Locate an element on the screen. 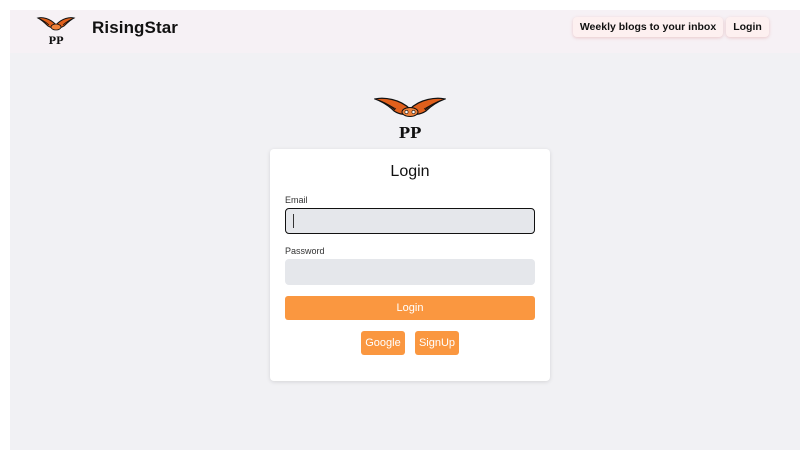  password-label: Password is located at coordinates (305, 251).